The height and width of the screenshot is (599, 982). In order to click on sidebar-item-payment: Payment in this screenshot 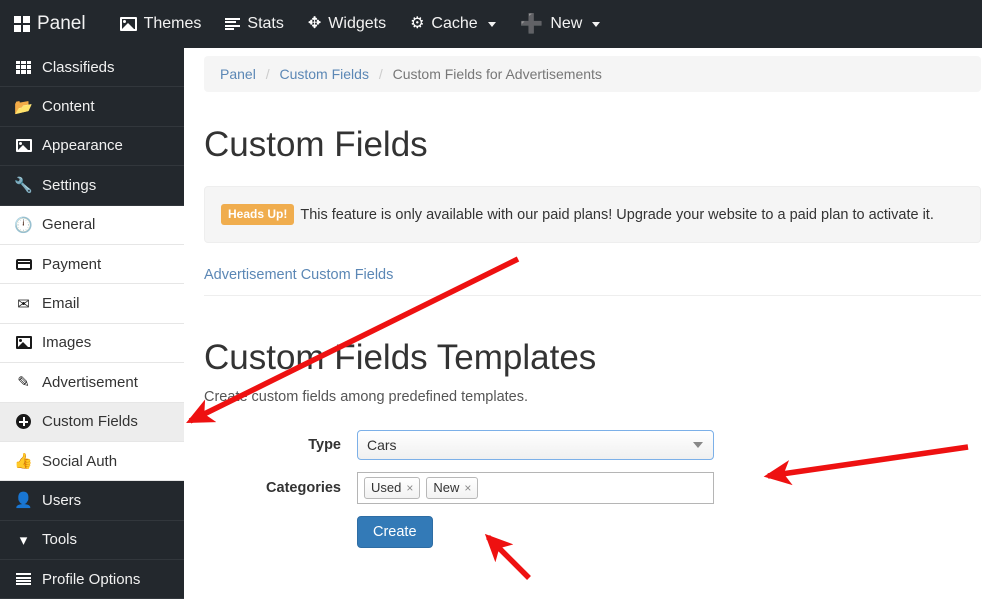, I will do `click(92, 264)`.